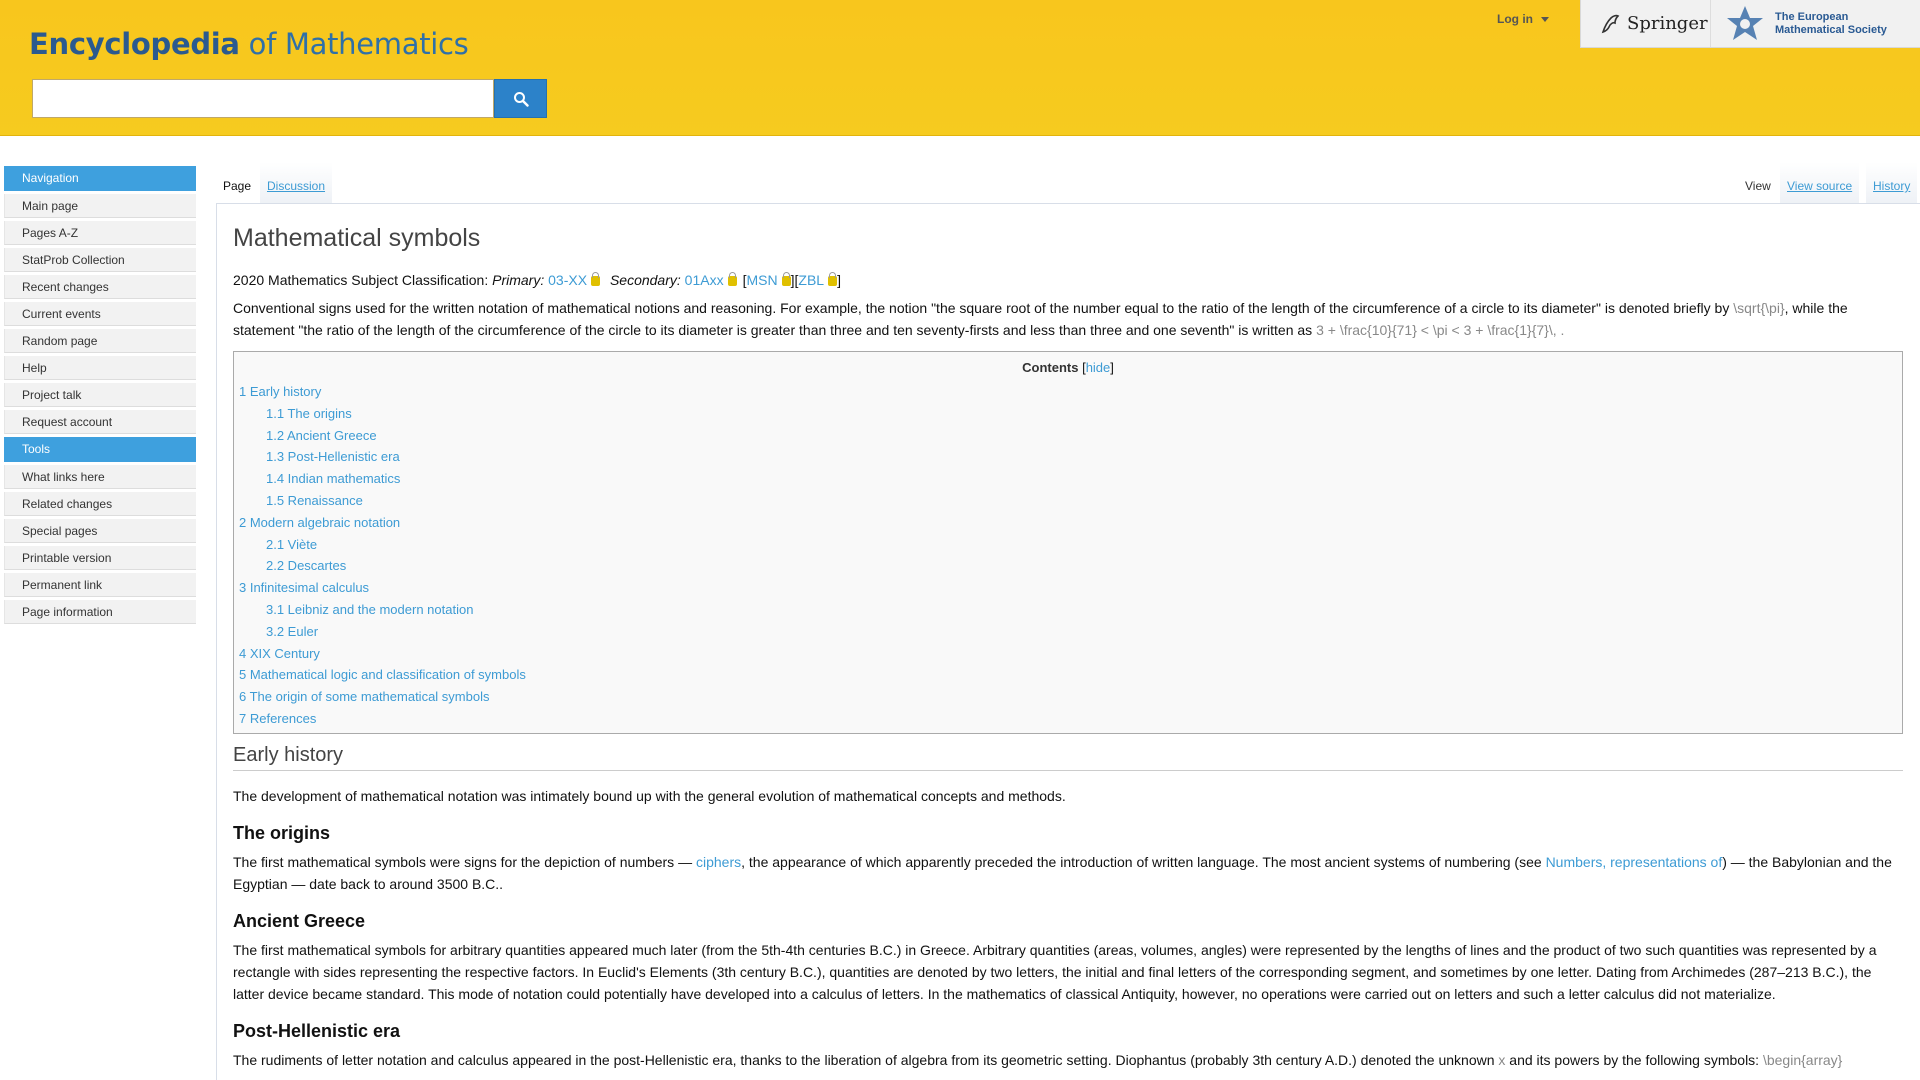 The image size is (1920, 1080). I want to click on toc-item: 1.2 Ancient Greece, so click(1084, 436).